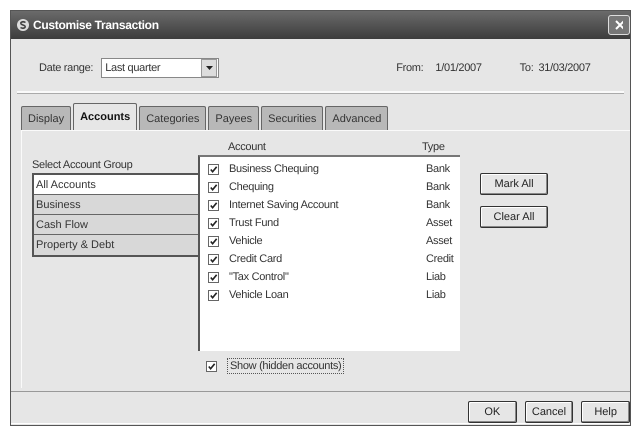 This screenshot has height=426, width=631. Describe the element at coordinates (564, 68) in the screenshot. I see `to-date: 31/03/2007` at that location.